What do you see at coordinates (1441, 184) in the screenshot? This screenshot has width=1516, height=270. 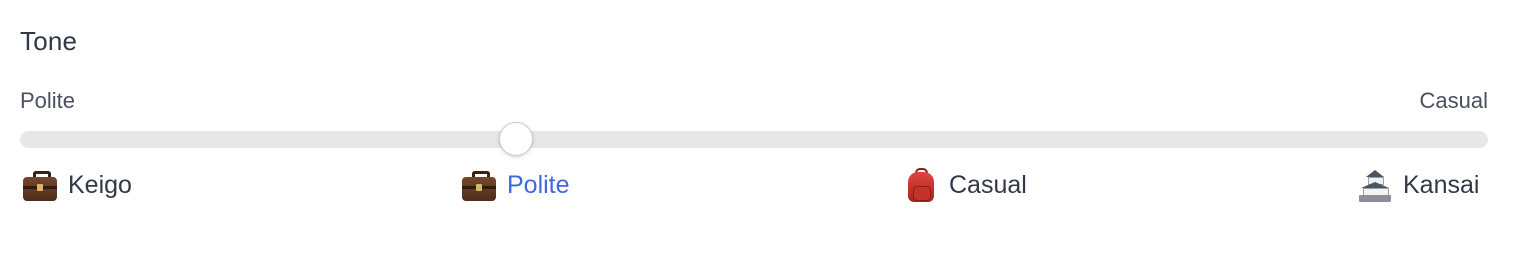 I see `tone-option-label: Kansai` at bounding box center [1441, 184].